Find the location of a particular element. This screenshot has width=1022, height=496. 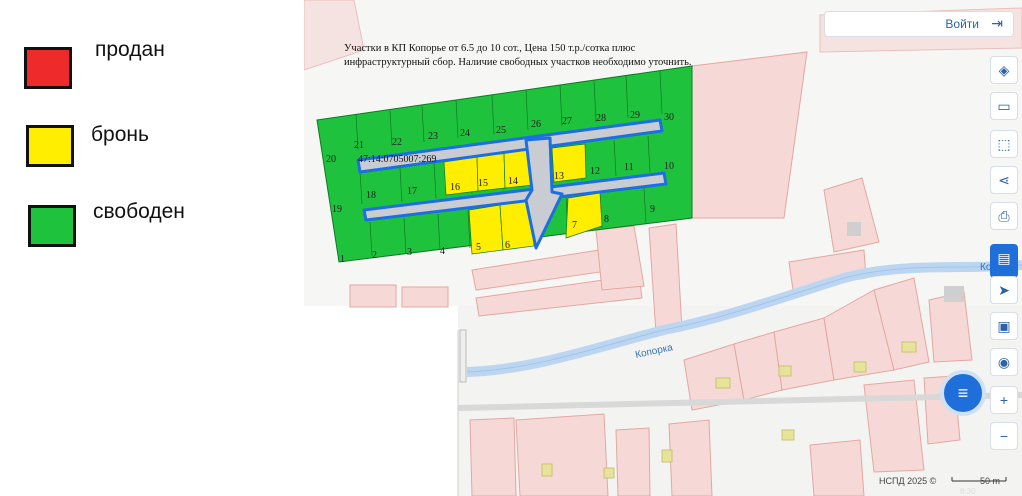

plot-number-5: 5 is located at coordinates (478, 247).